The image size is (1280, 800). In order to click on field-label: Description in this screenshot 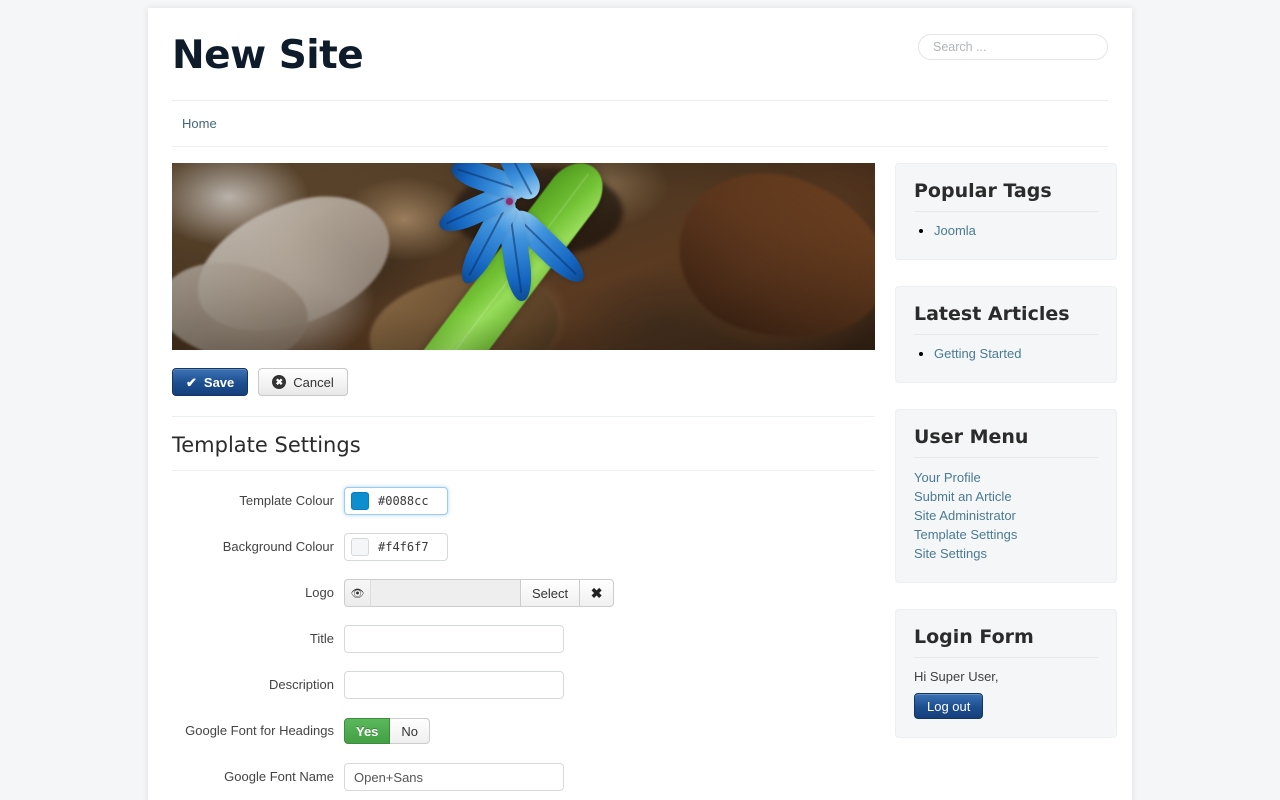, I will do `click(301, 684)`.